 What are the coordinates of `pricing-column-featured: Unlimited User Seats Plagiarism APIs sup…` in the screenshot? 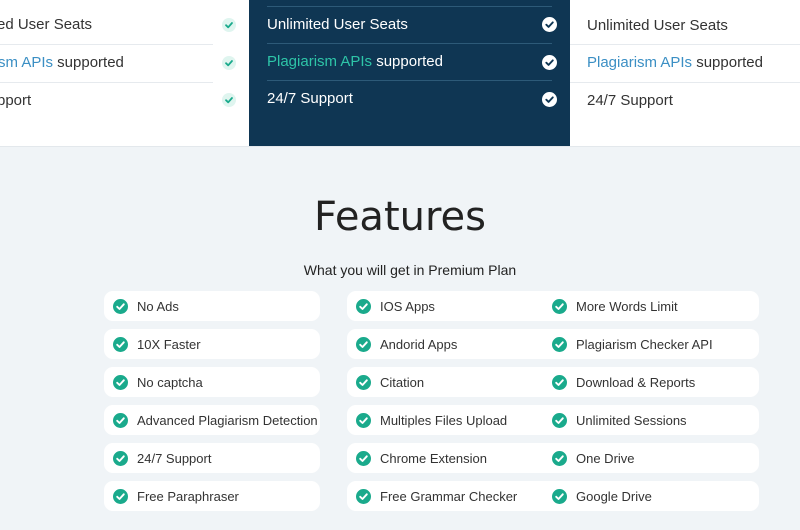 It's located at (409, 73).